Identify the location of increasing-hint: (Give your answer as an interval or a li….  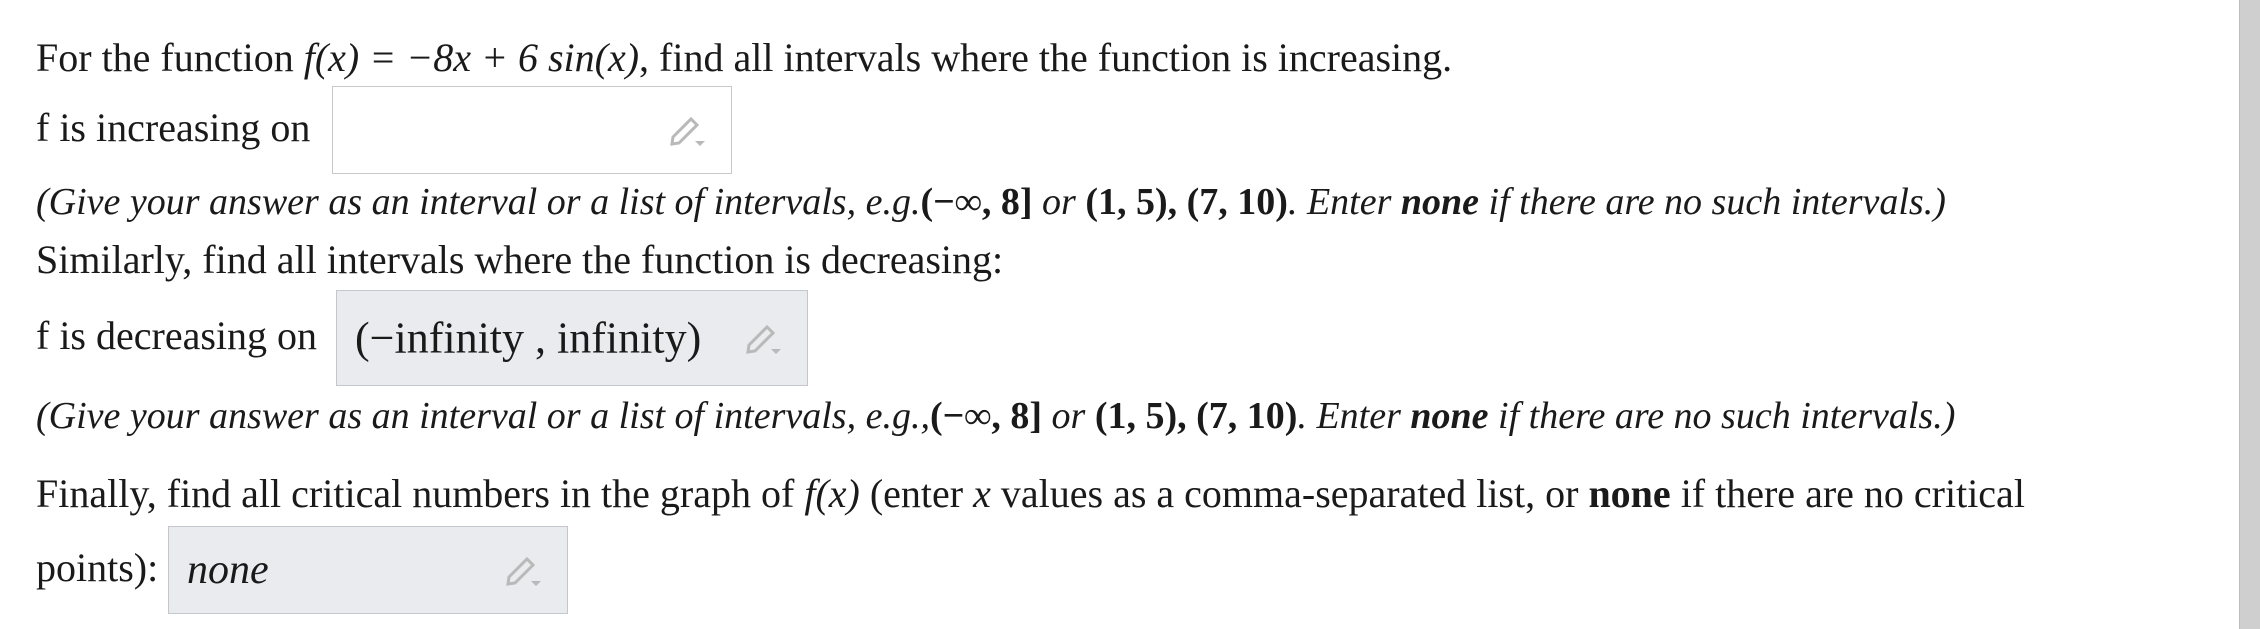
(991, 202).